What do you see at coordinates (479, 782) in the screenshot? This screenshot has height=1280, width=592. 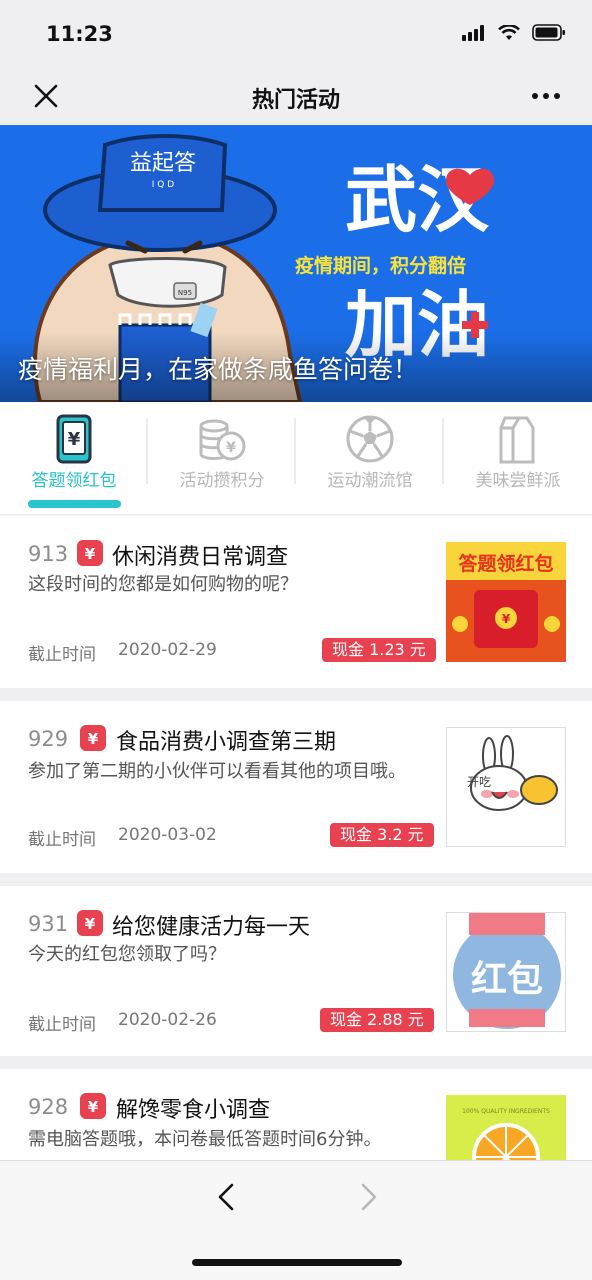 I see `svg-text: 开吃` at bounding box center [479, 782].